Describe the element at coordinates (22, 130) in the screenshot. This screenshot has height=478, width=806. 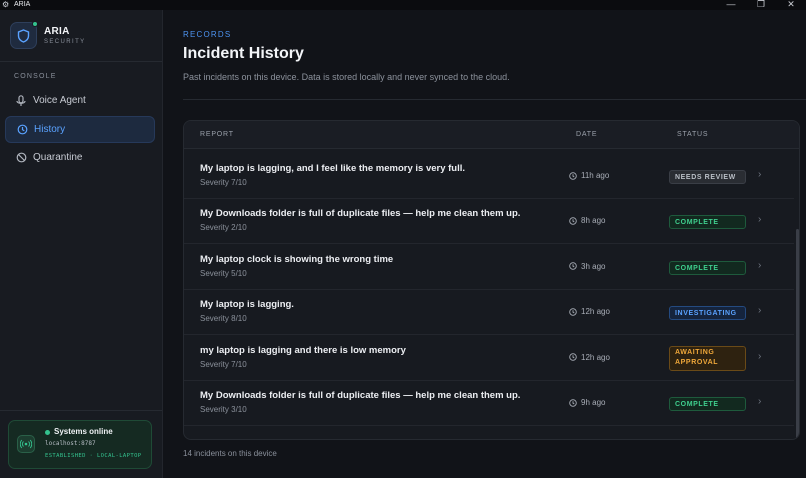
I see `history-icon` at that location.